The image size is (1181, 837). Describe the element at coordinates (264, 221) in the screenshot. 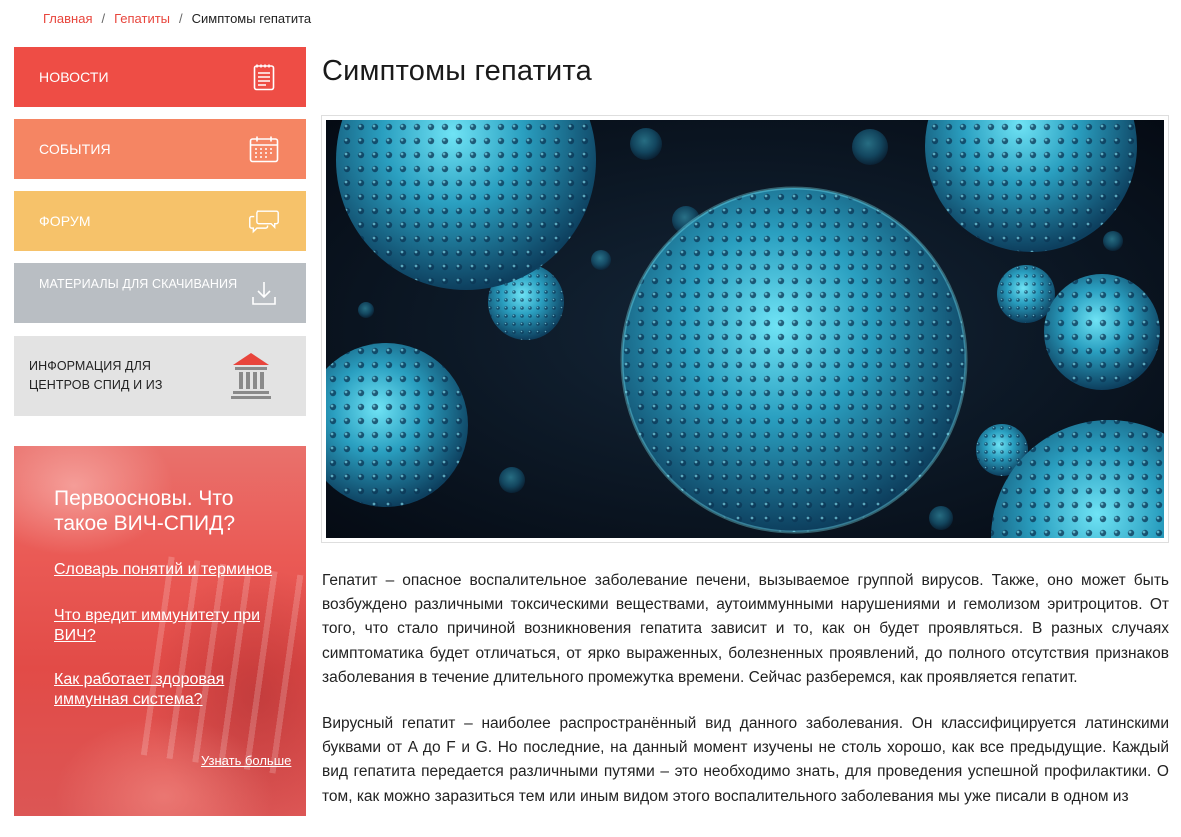

I see `chat-bubbles-icon` at that location.